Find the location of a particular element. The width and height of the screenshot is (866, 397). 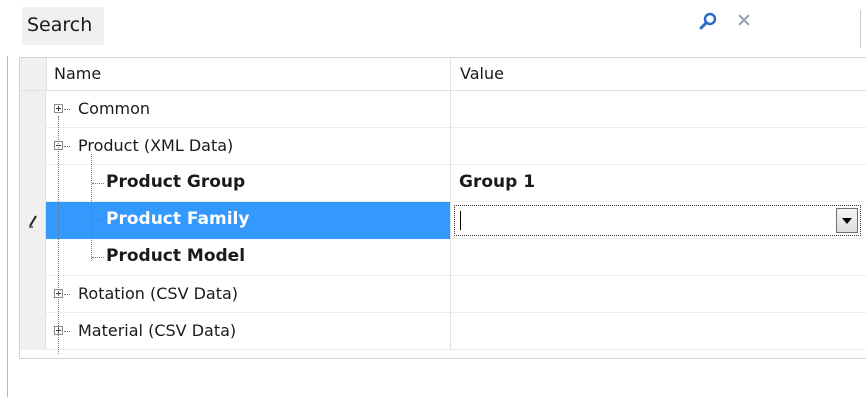

column-header-name: Name is located at coordinates (77, 73).